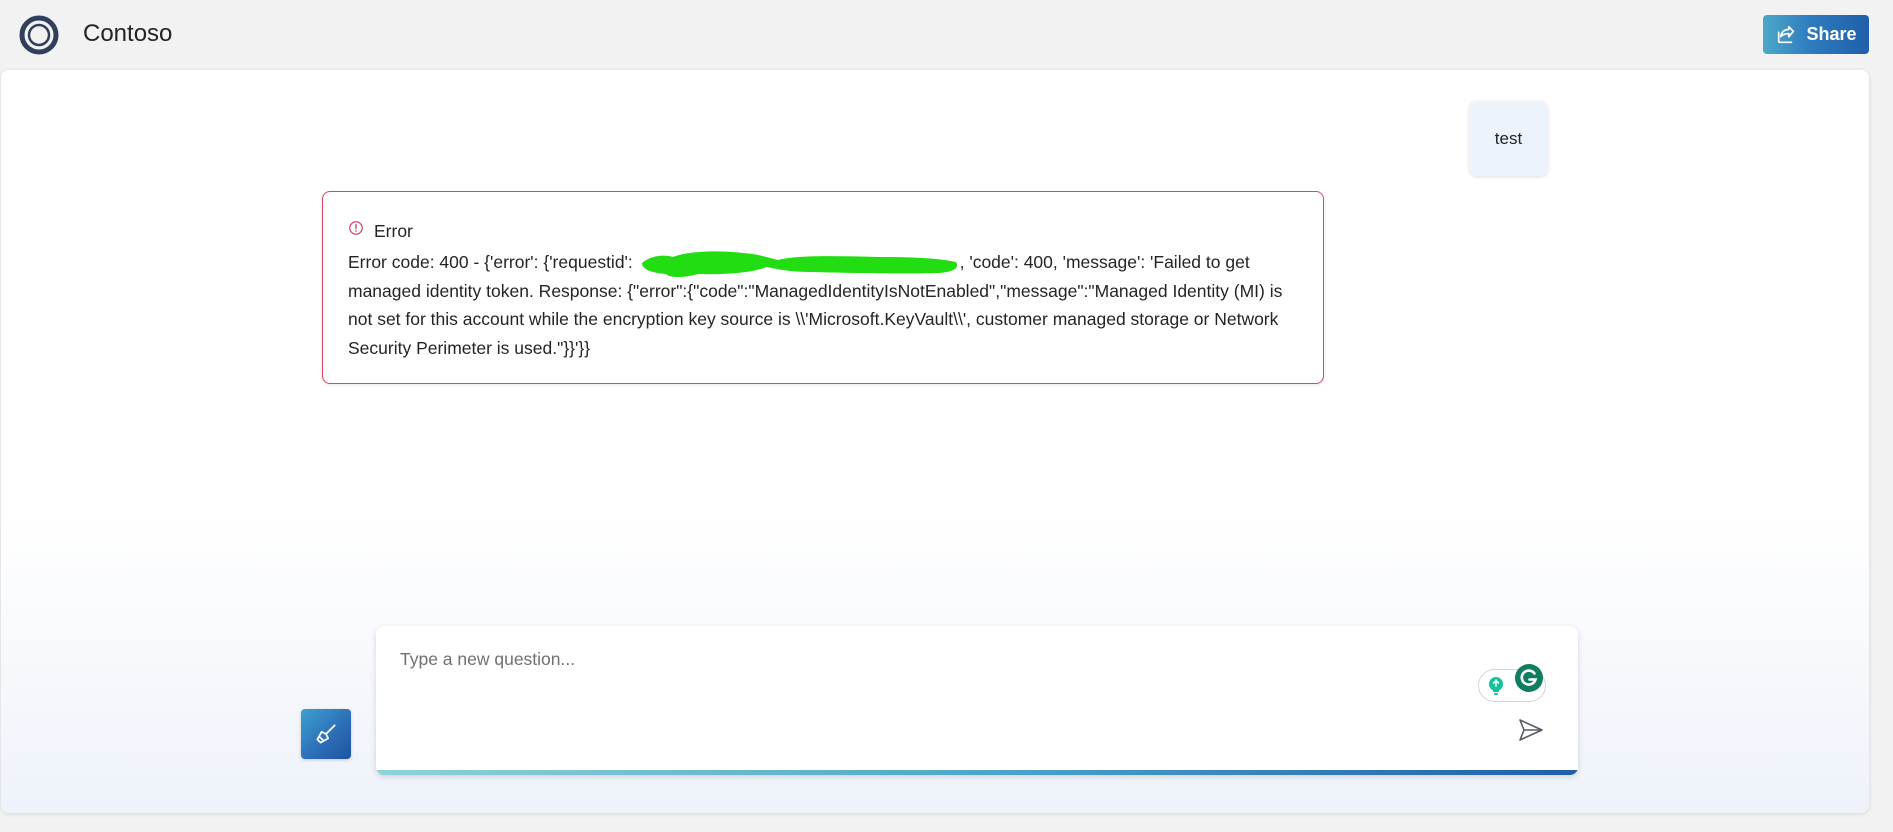  Describe the element at coordinates (799, 263) in the screenshot. I see `redaction-mark` at that location.